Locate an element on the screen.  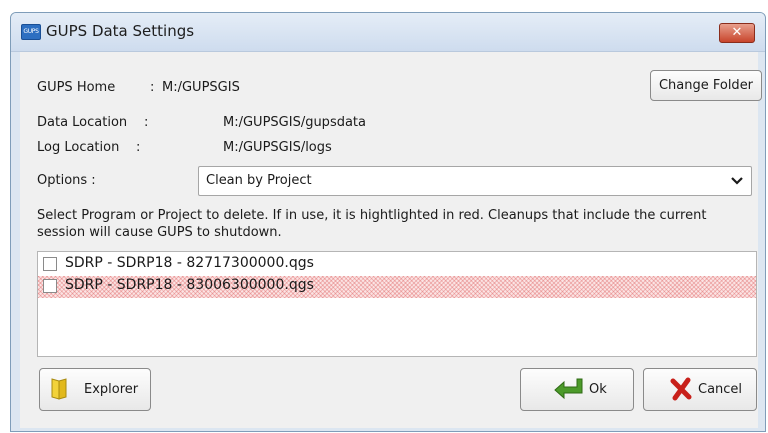
data-location-value: M:/GUPSGIS/gupsdata is located at coordinates (294, 122).